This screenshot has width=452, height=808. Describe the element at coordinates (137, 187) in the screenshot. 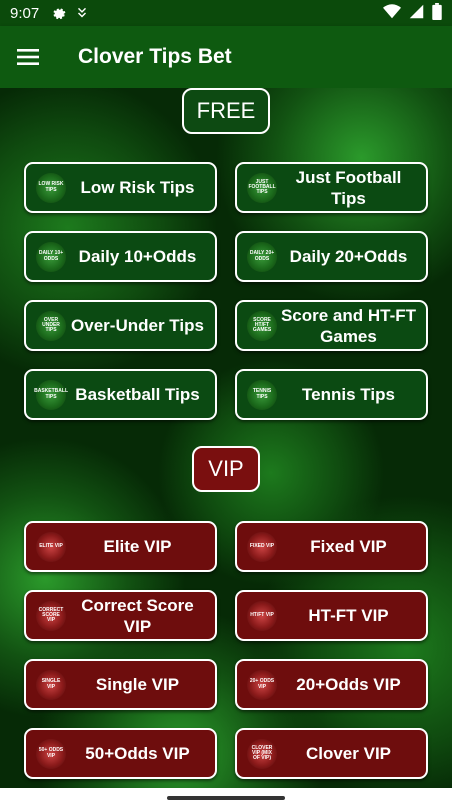

I see `button-label: Low Risk Tips` at that location.